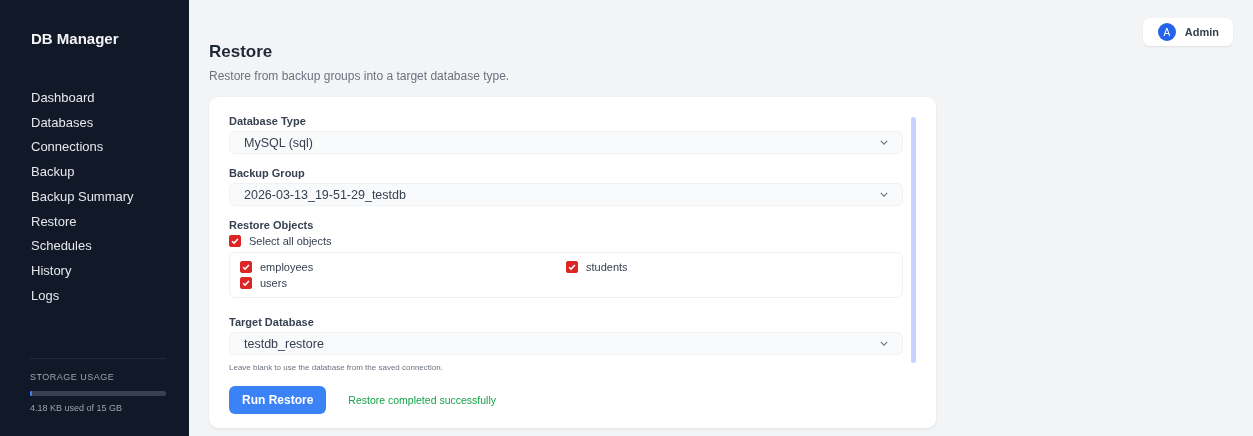 This screenshot has width=1253, height=436. What do you see at coordinates (51, 271) in the screenshot?
I see `sidebar-item: History` at bounding box center [51, 271].